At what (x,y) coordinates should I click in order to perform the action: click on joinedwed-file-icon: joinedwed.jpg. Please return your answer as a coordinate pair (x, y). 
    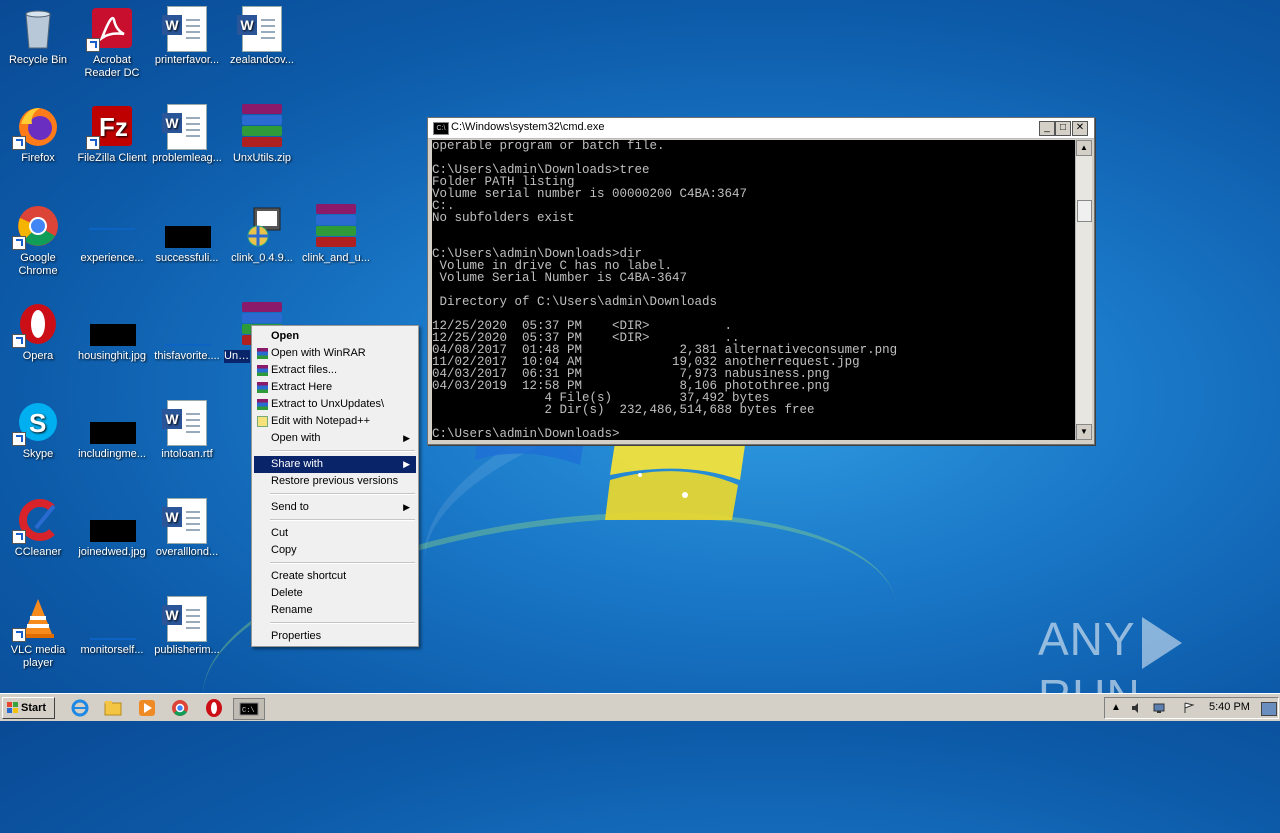
    Looking at the image, I should click on (112, 528).